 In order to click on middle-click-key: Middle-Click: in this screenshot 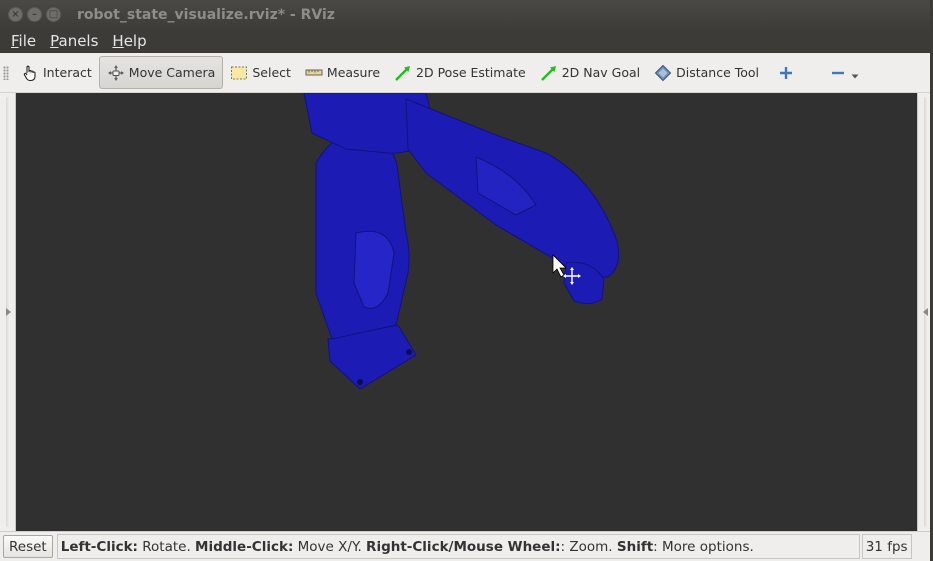, I will do `click(244, 546)`.